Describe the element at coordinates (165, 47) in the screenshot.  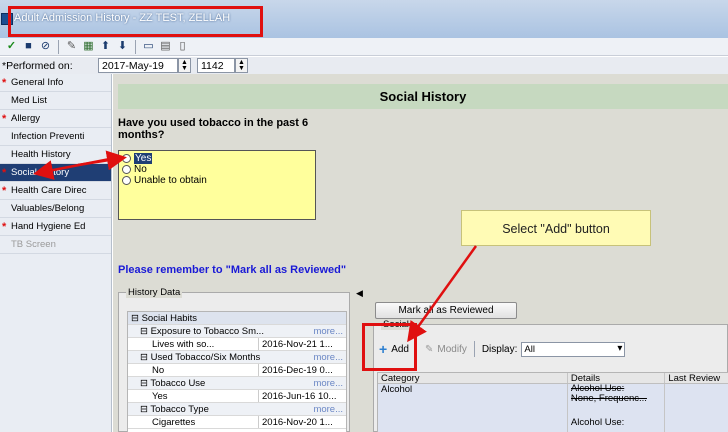
I see `image-icon: ▤` at that location.